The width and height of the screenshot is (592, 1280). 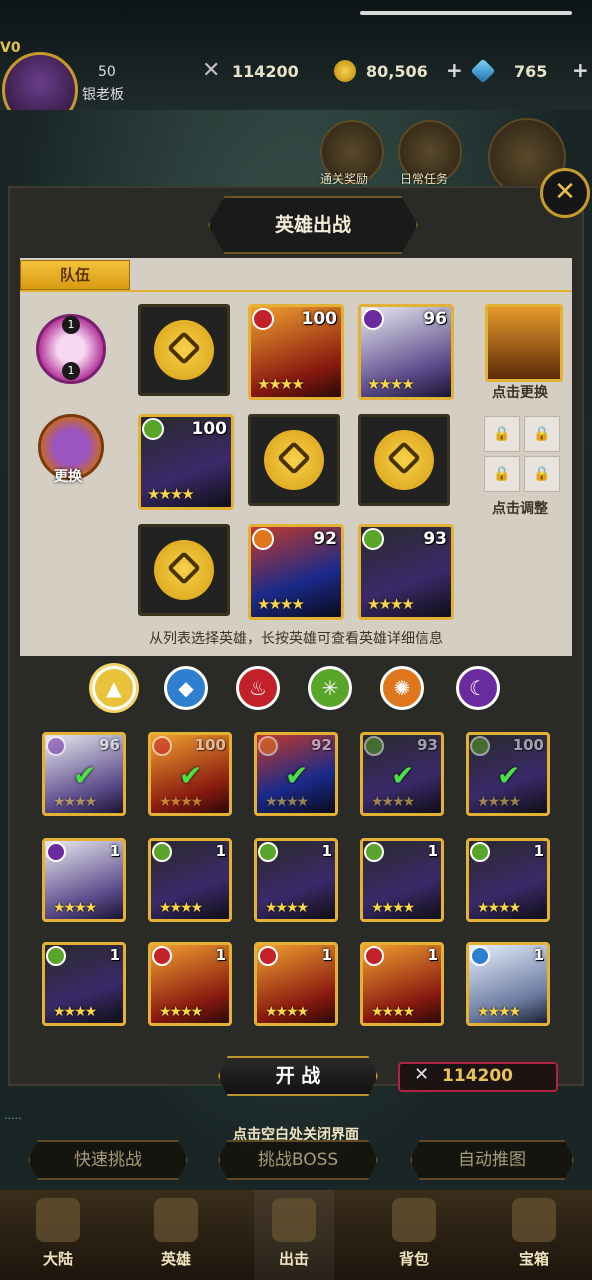 What do you see at coordinates (258, 688) in the screenshot?
I see `filter-fire-icon: ♨` at bounding box center [258, 688].